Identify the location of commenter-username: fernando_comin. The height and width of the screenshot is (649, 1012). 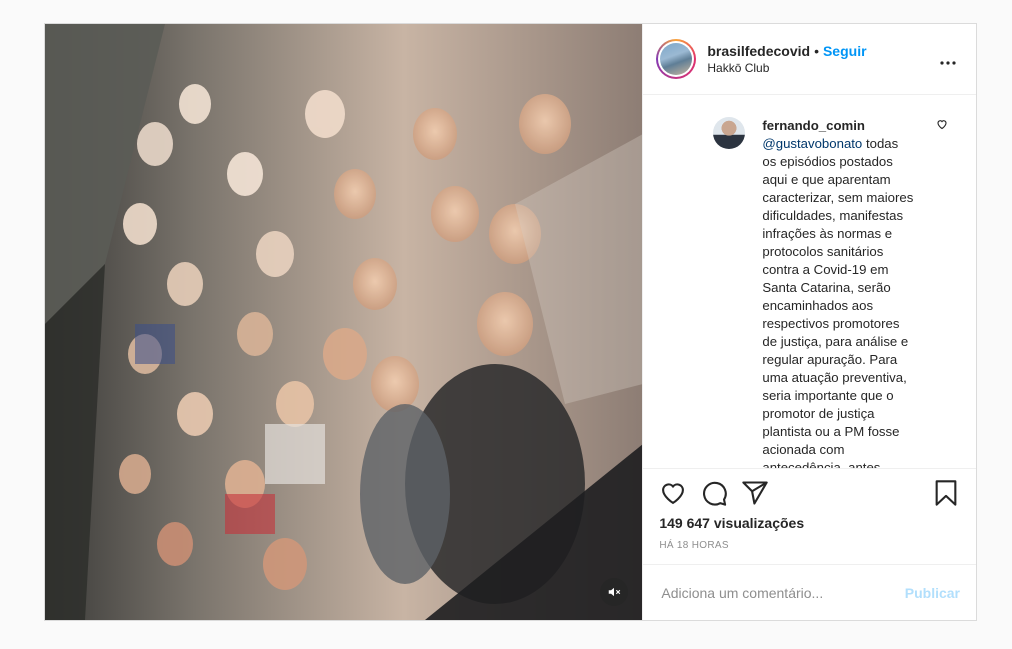
(838, 126).